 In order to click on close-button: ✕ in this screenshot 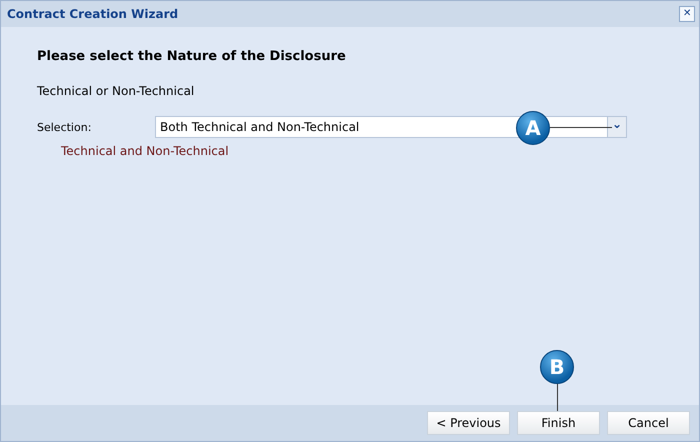, I will do `click(687, 14)`.